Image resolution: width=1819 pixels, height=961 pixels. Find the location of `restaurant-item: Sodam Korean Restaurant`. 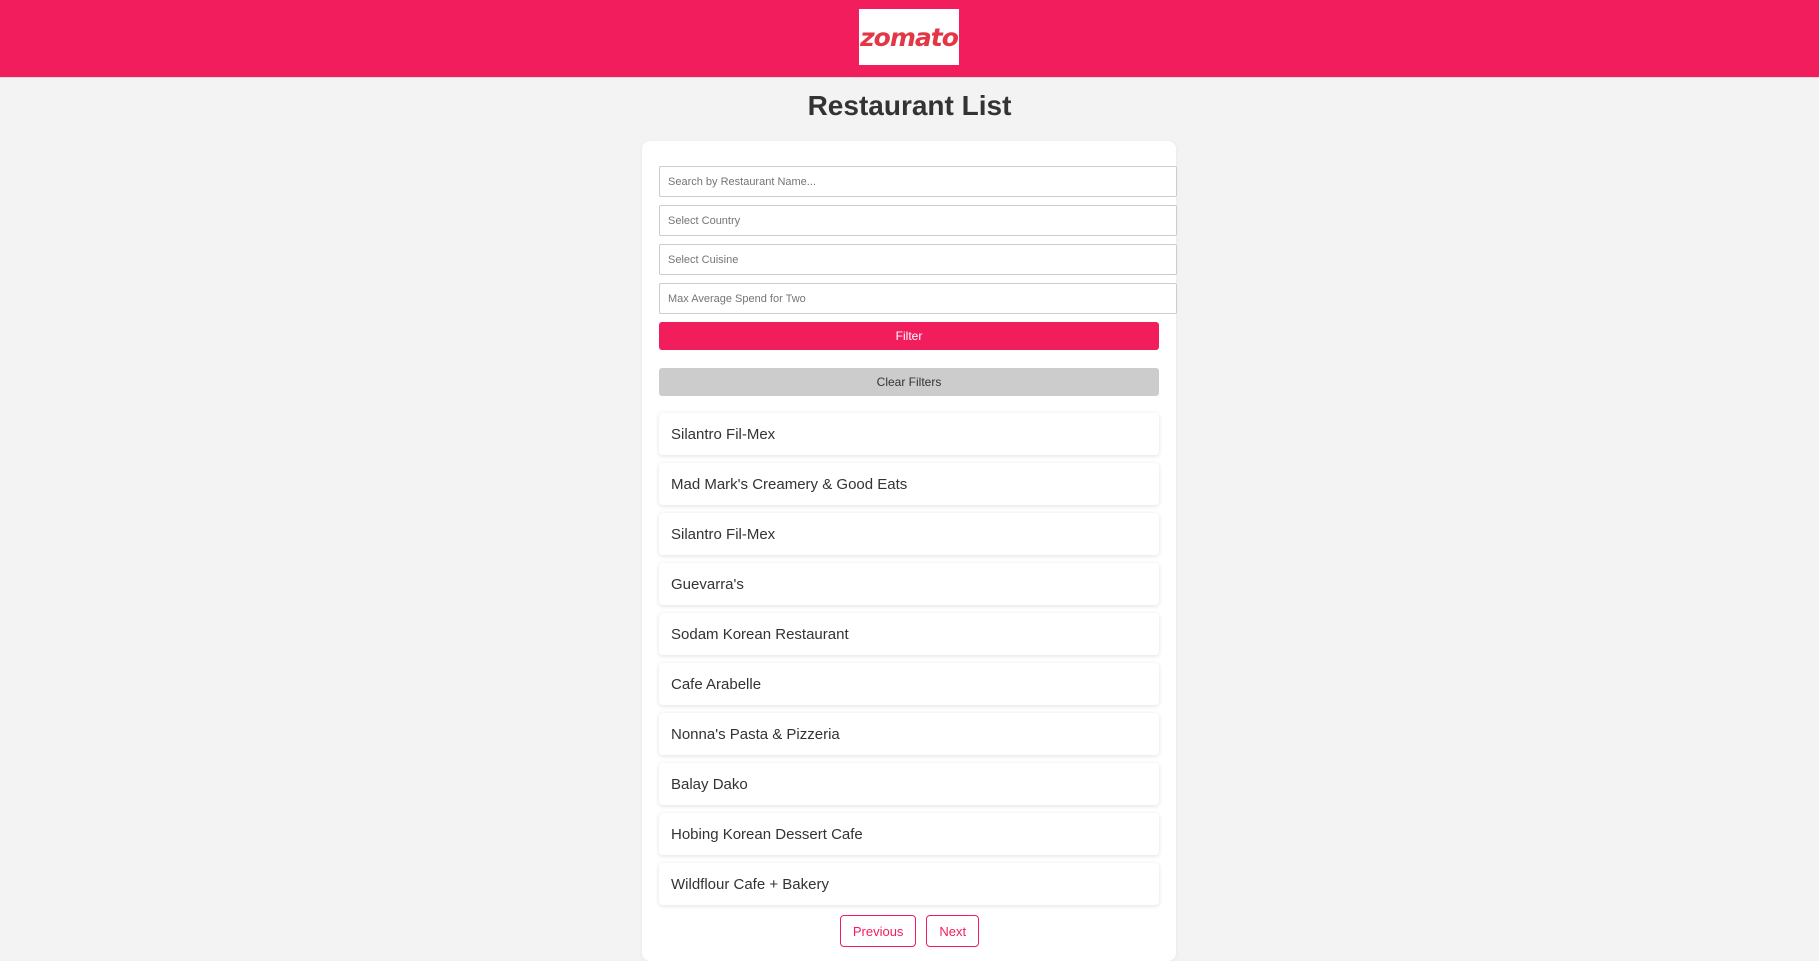

restaurant-item: Sodam Korean Restaurant is located at coordinates (909, 634).